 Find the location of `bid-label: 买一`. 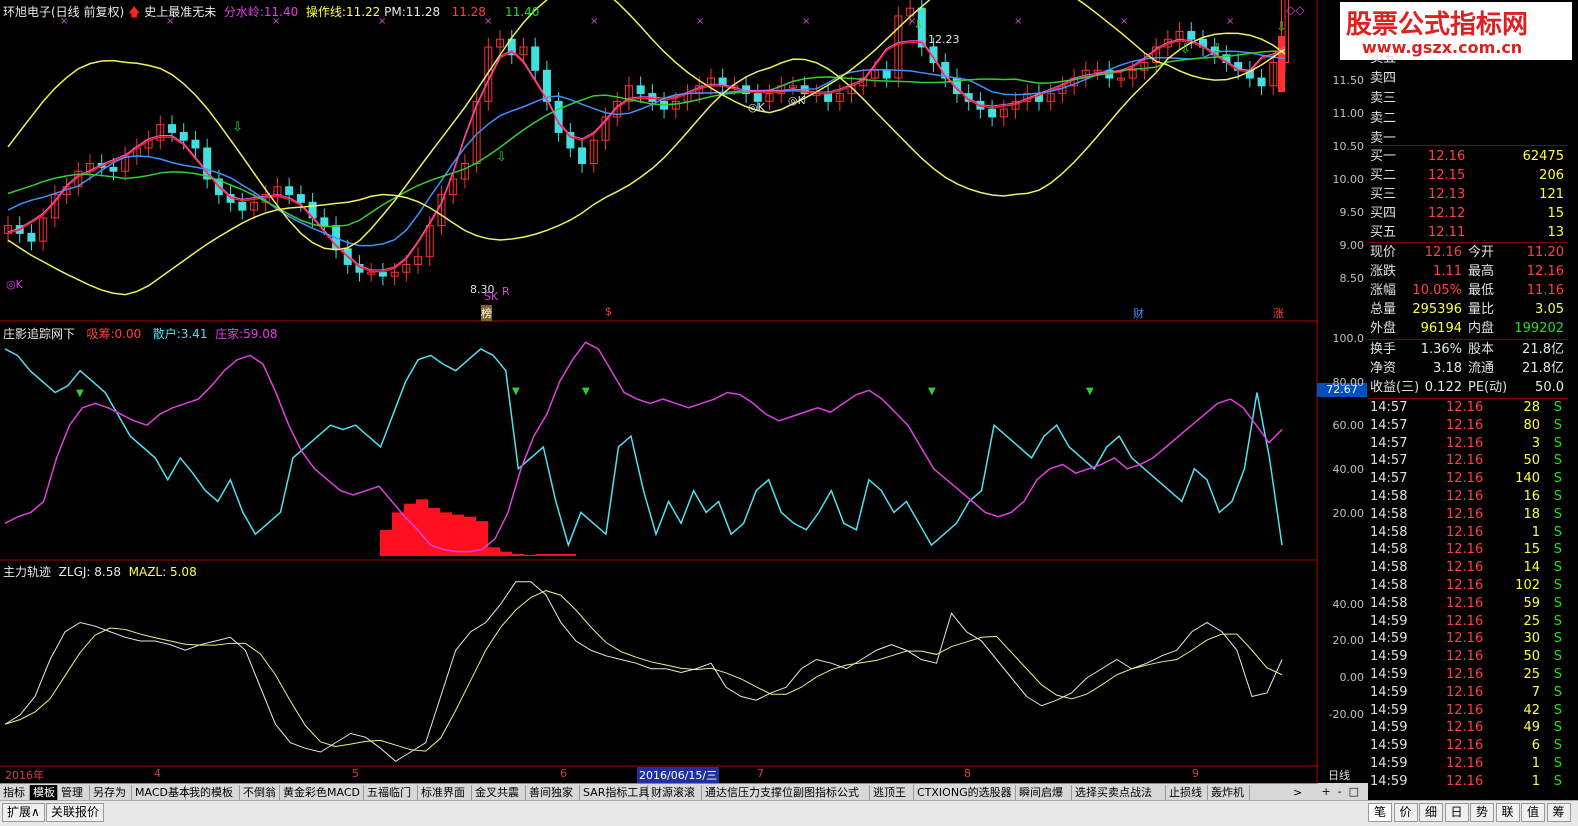

bid-label: 买一 is located at coordinates (1383, 156).